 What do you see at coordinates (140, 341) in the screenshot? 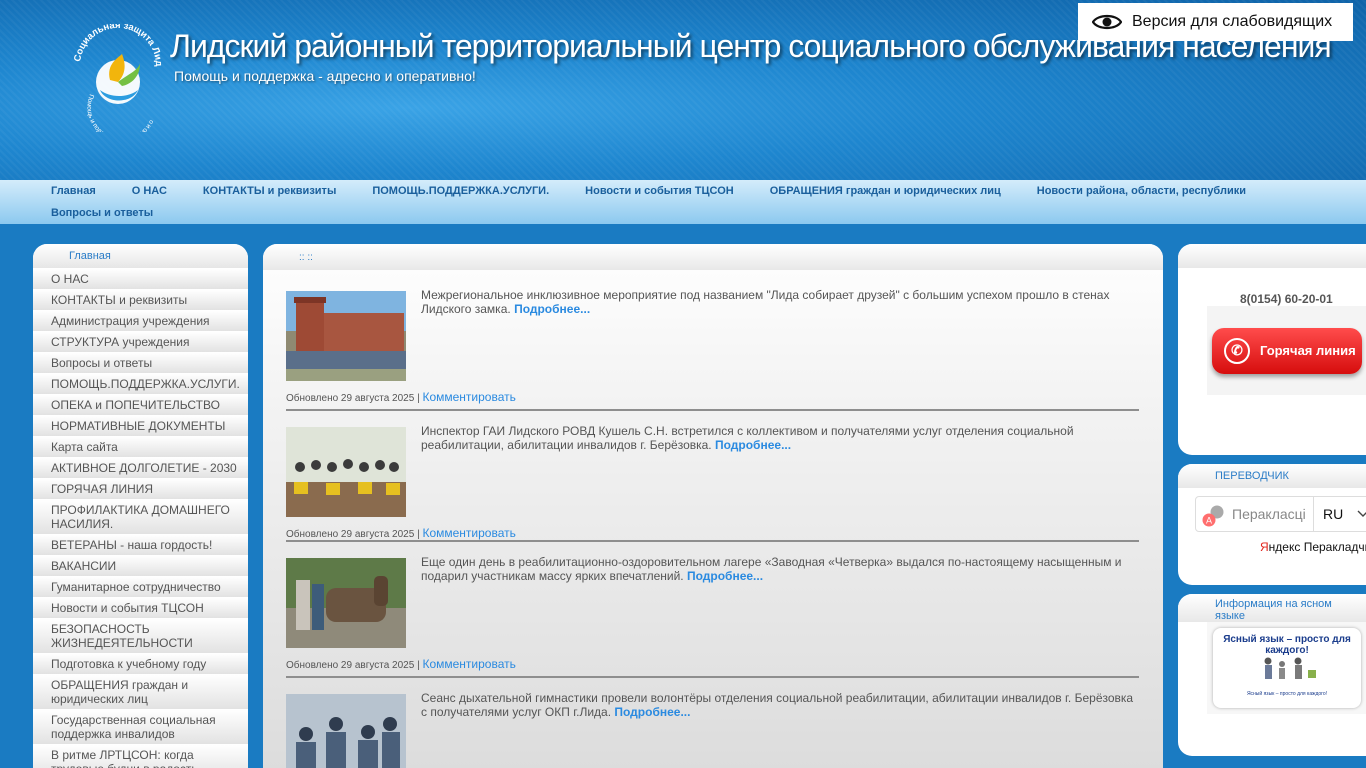
I see `sidebar-item-structure: СТРУКТУРА учреждения` at bounding box center [140, 341].